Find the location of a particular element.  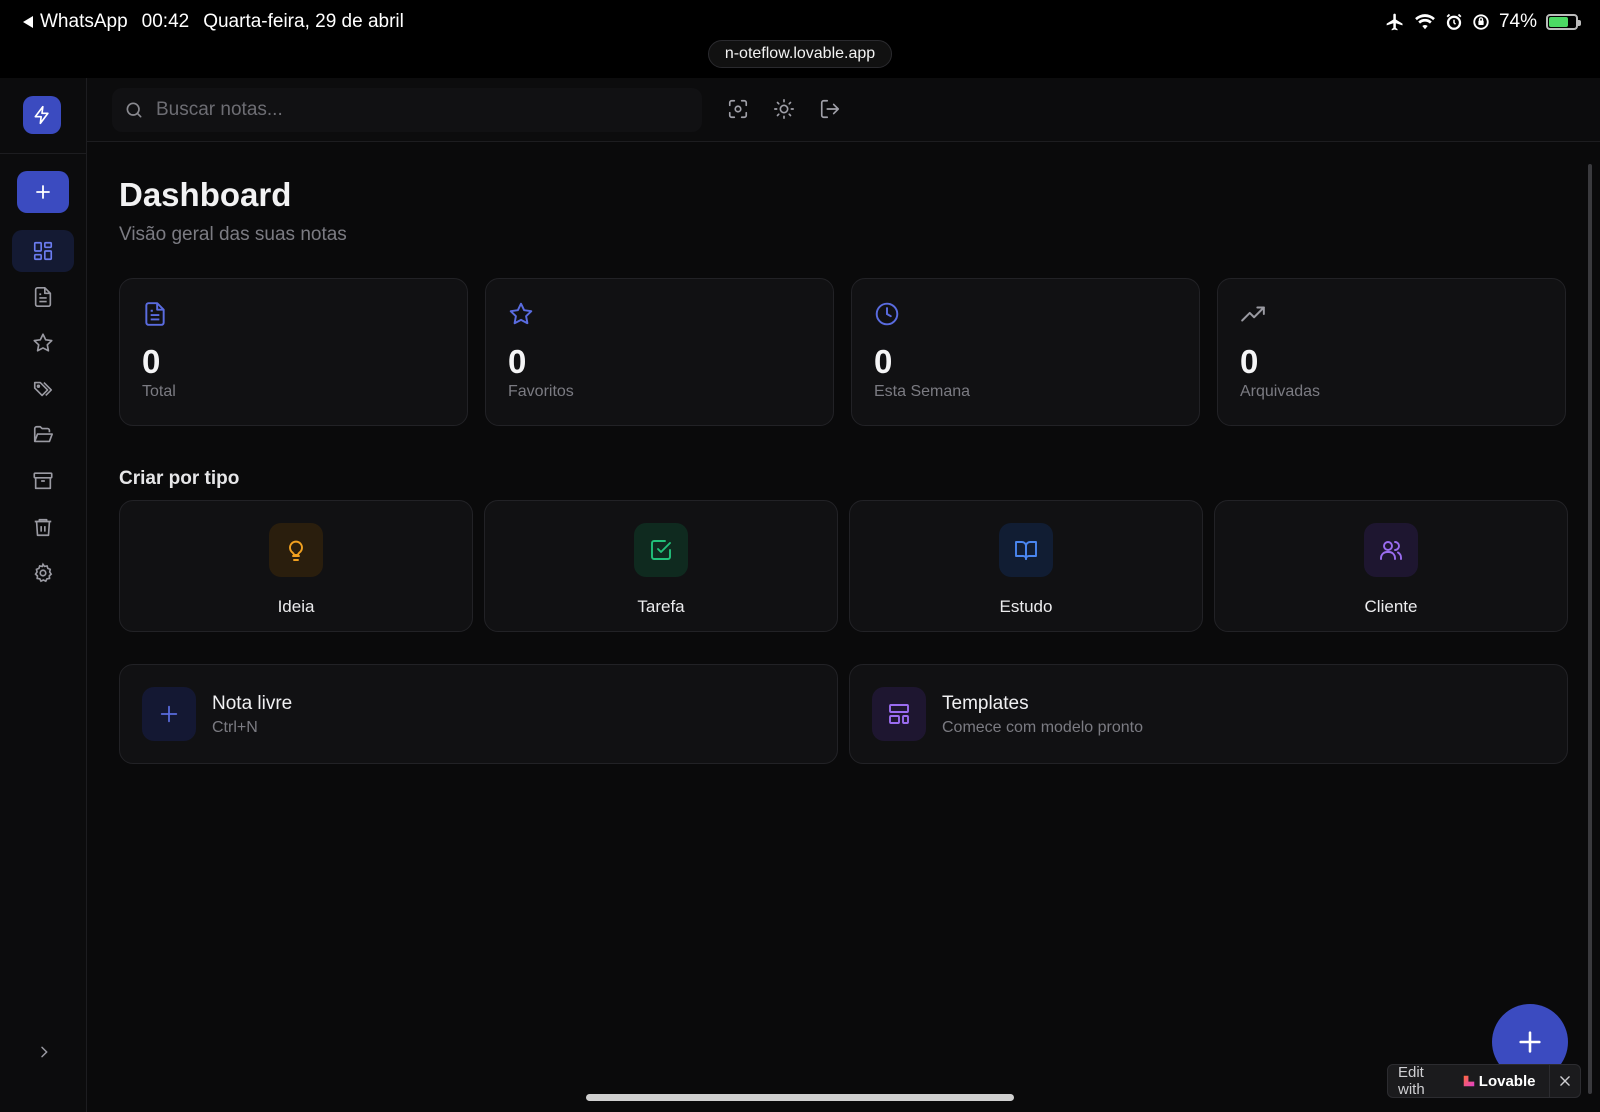

back-app-name: WhatsApp is located at coordinates (84, 21).